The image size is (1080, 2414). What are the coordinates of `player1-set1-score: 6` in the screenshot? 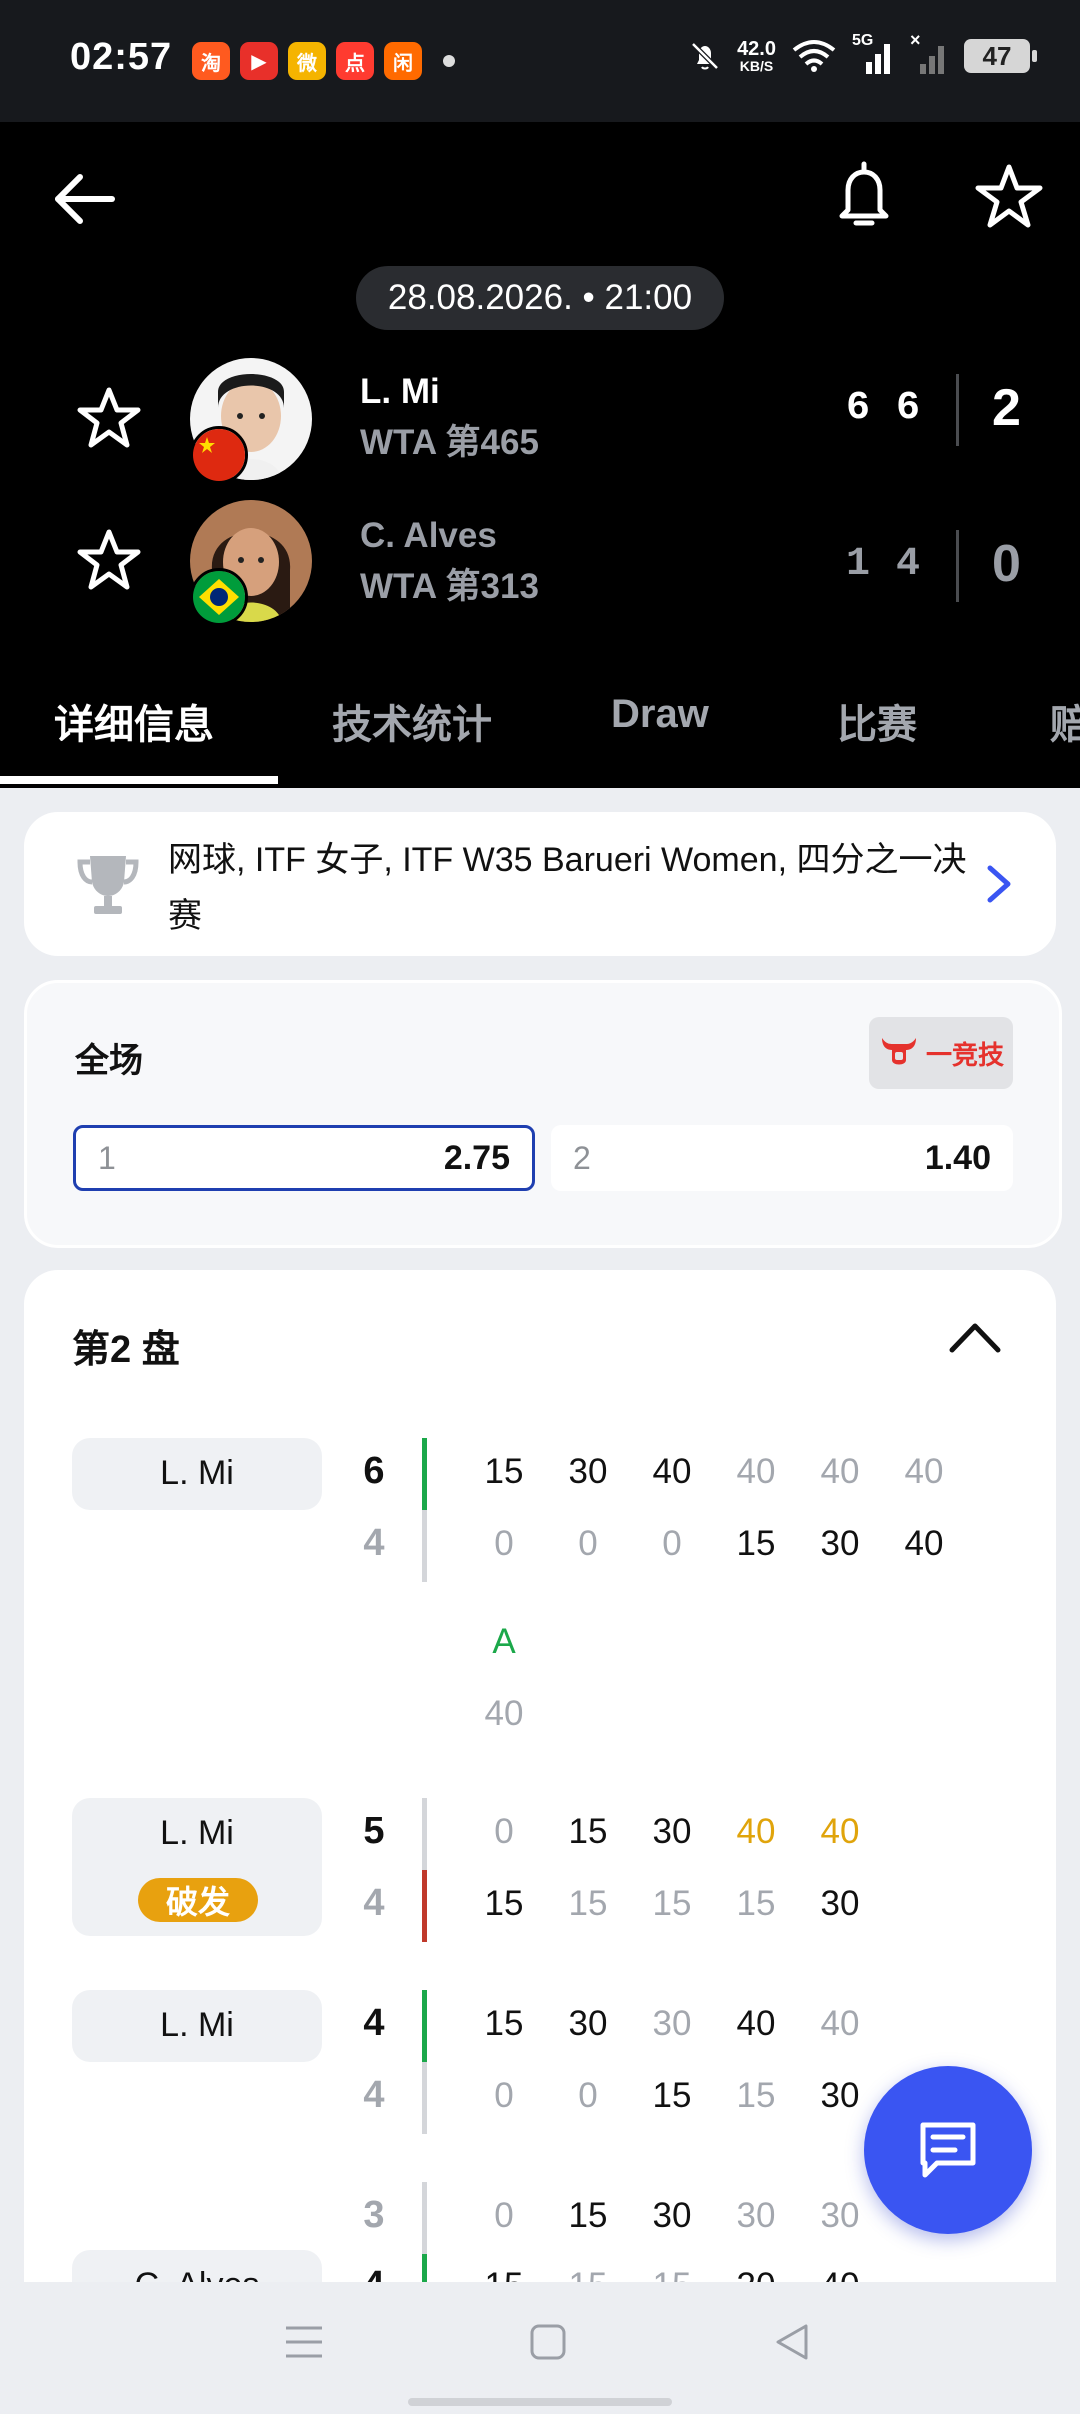 It's located at (858, 408).